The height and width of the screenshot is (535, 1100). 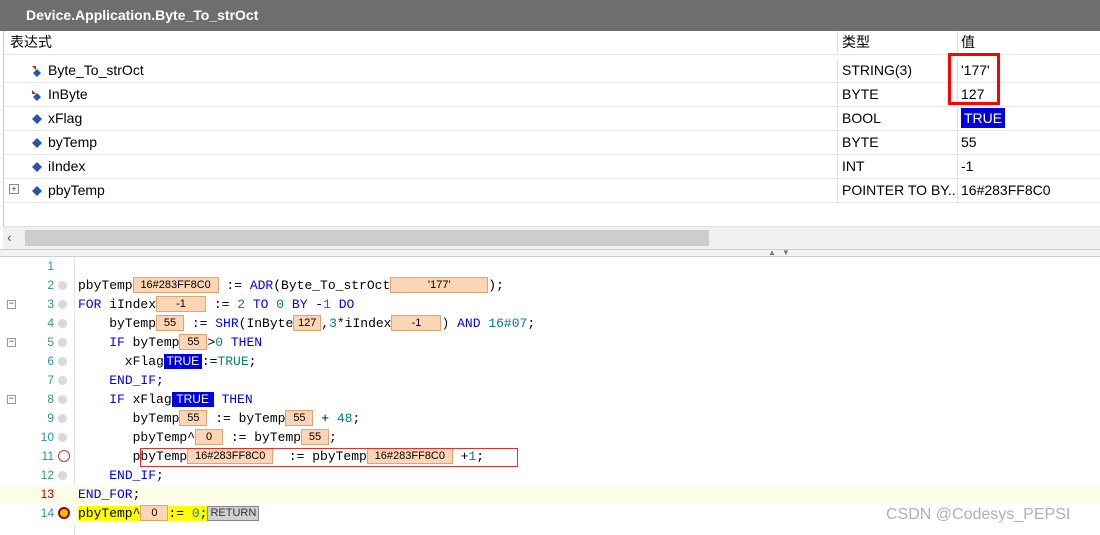 What do you see at coordinates (1029, 190) in the screenshot?
I see `var-value: 16#283FF8C0` at bounding box center [1029, 190].